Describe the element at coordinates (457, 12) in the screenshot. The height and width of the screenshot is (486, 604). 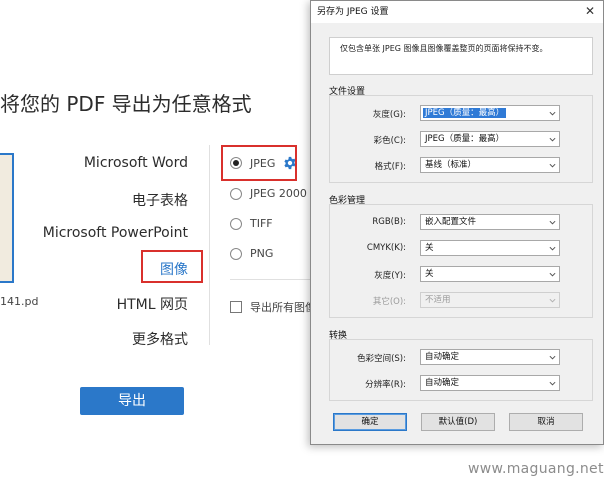
I see `dialog-title: 另存为 JPEG 设置` at that location.